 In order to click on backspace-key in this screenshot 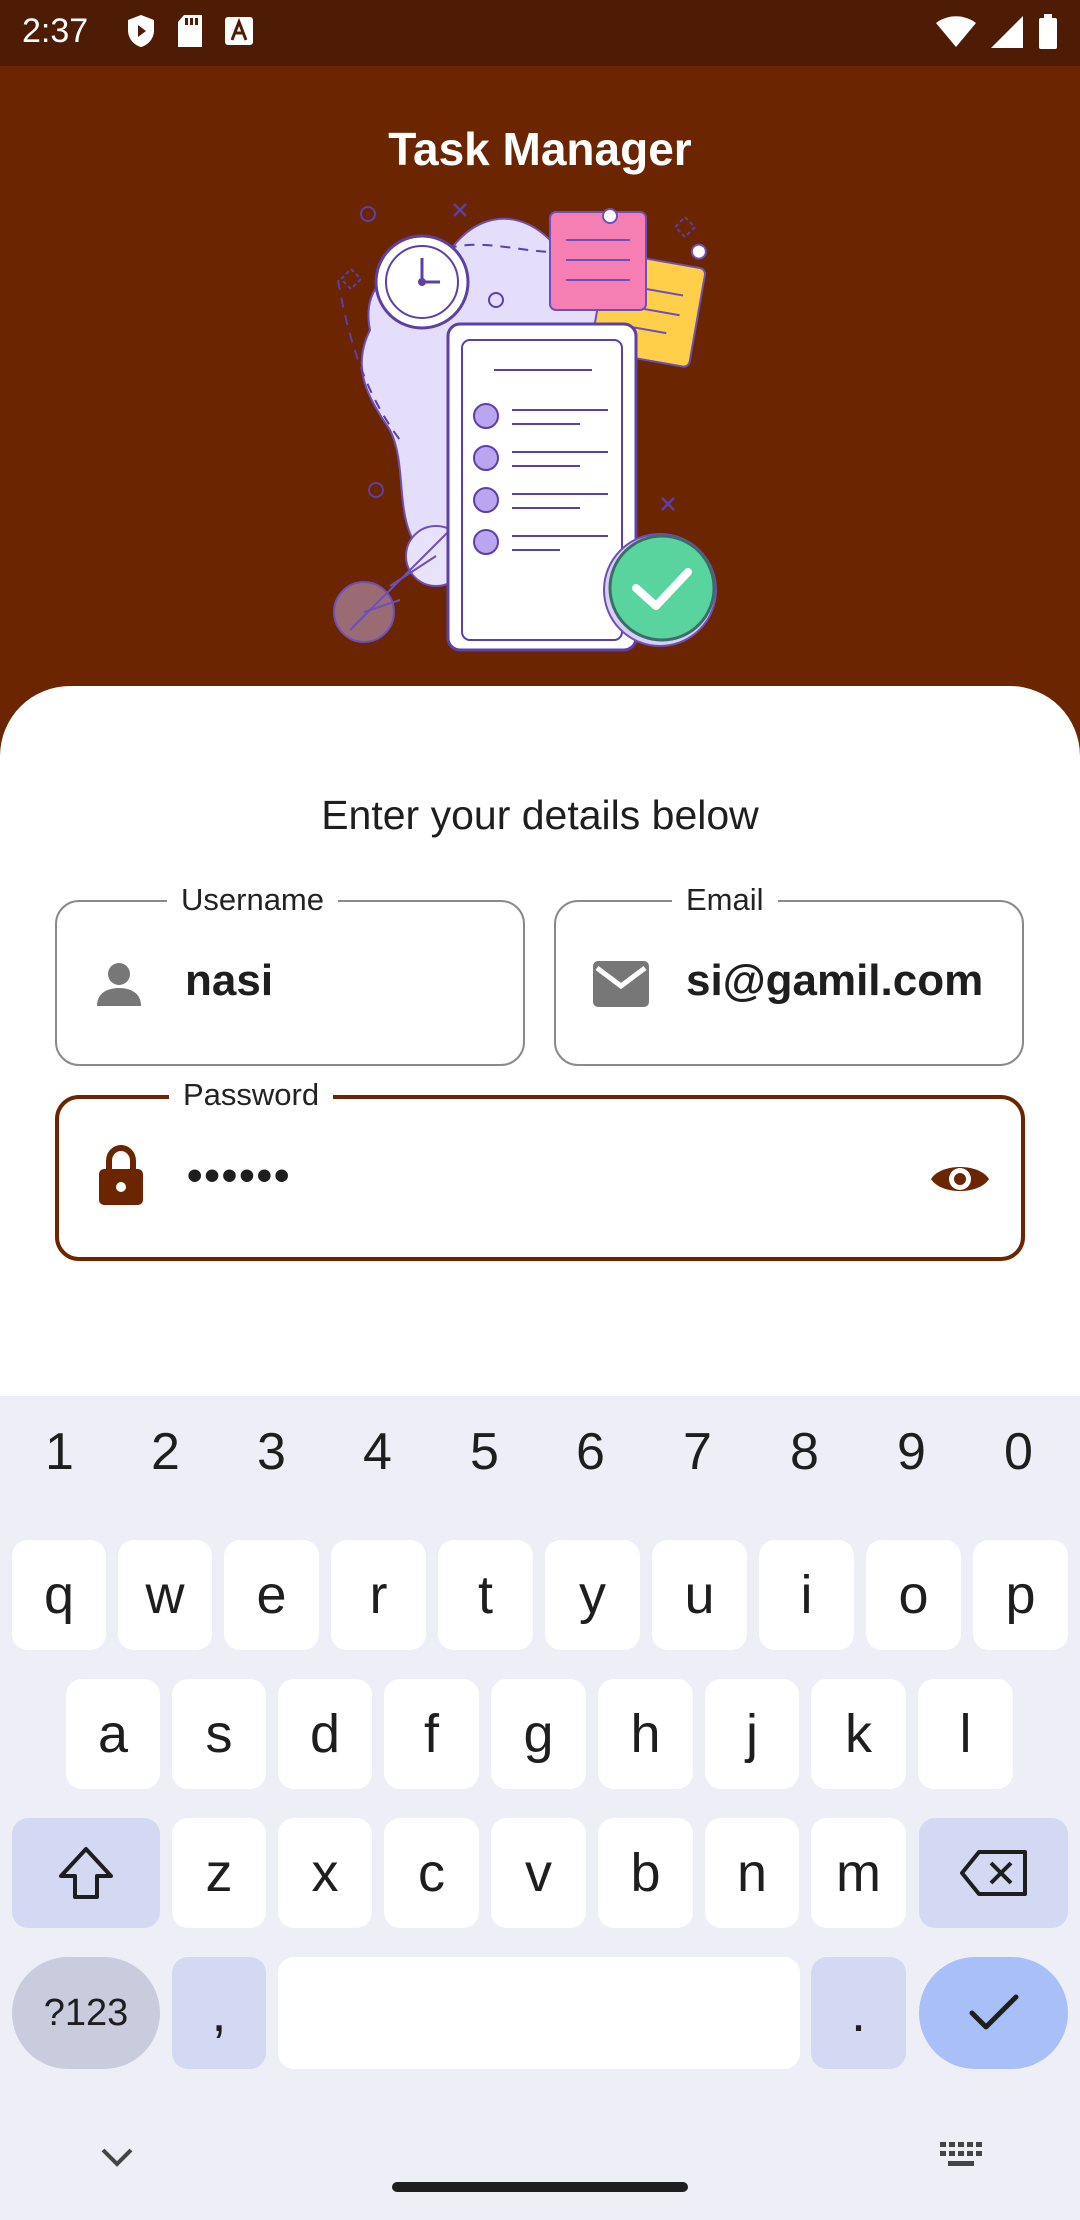, I will do `click(993, 1873)`.